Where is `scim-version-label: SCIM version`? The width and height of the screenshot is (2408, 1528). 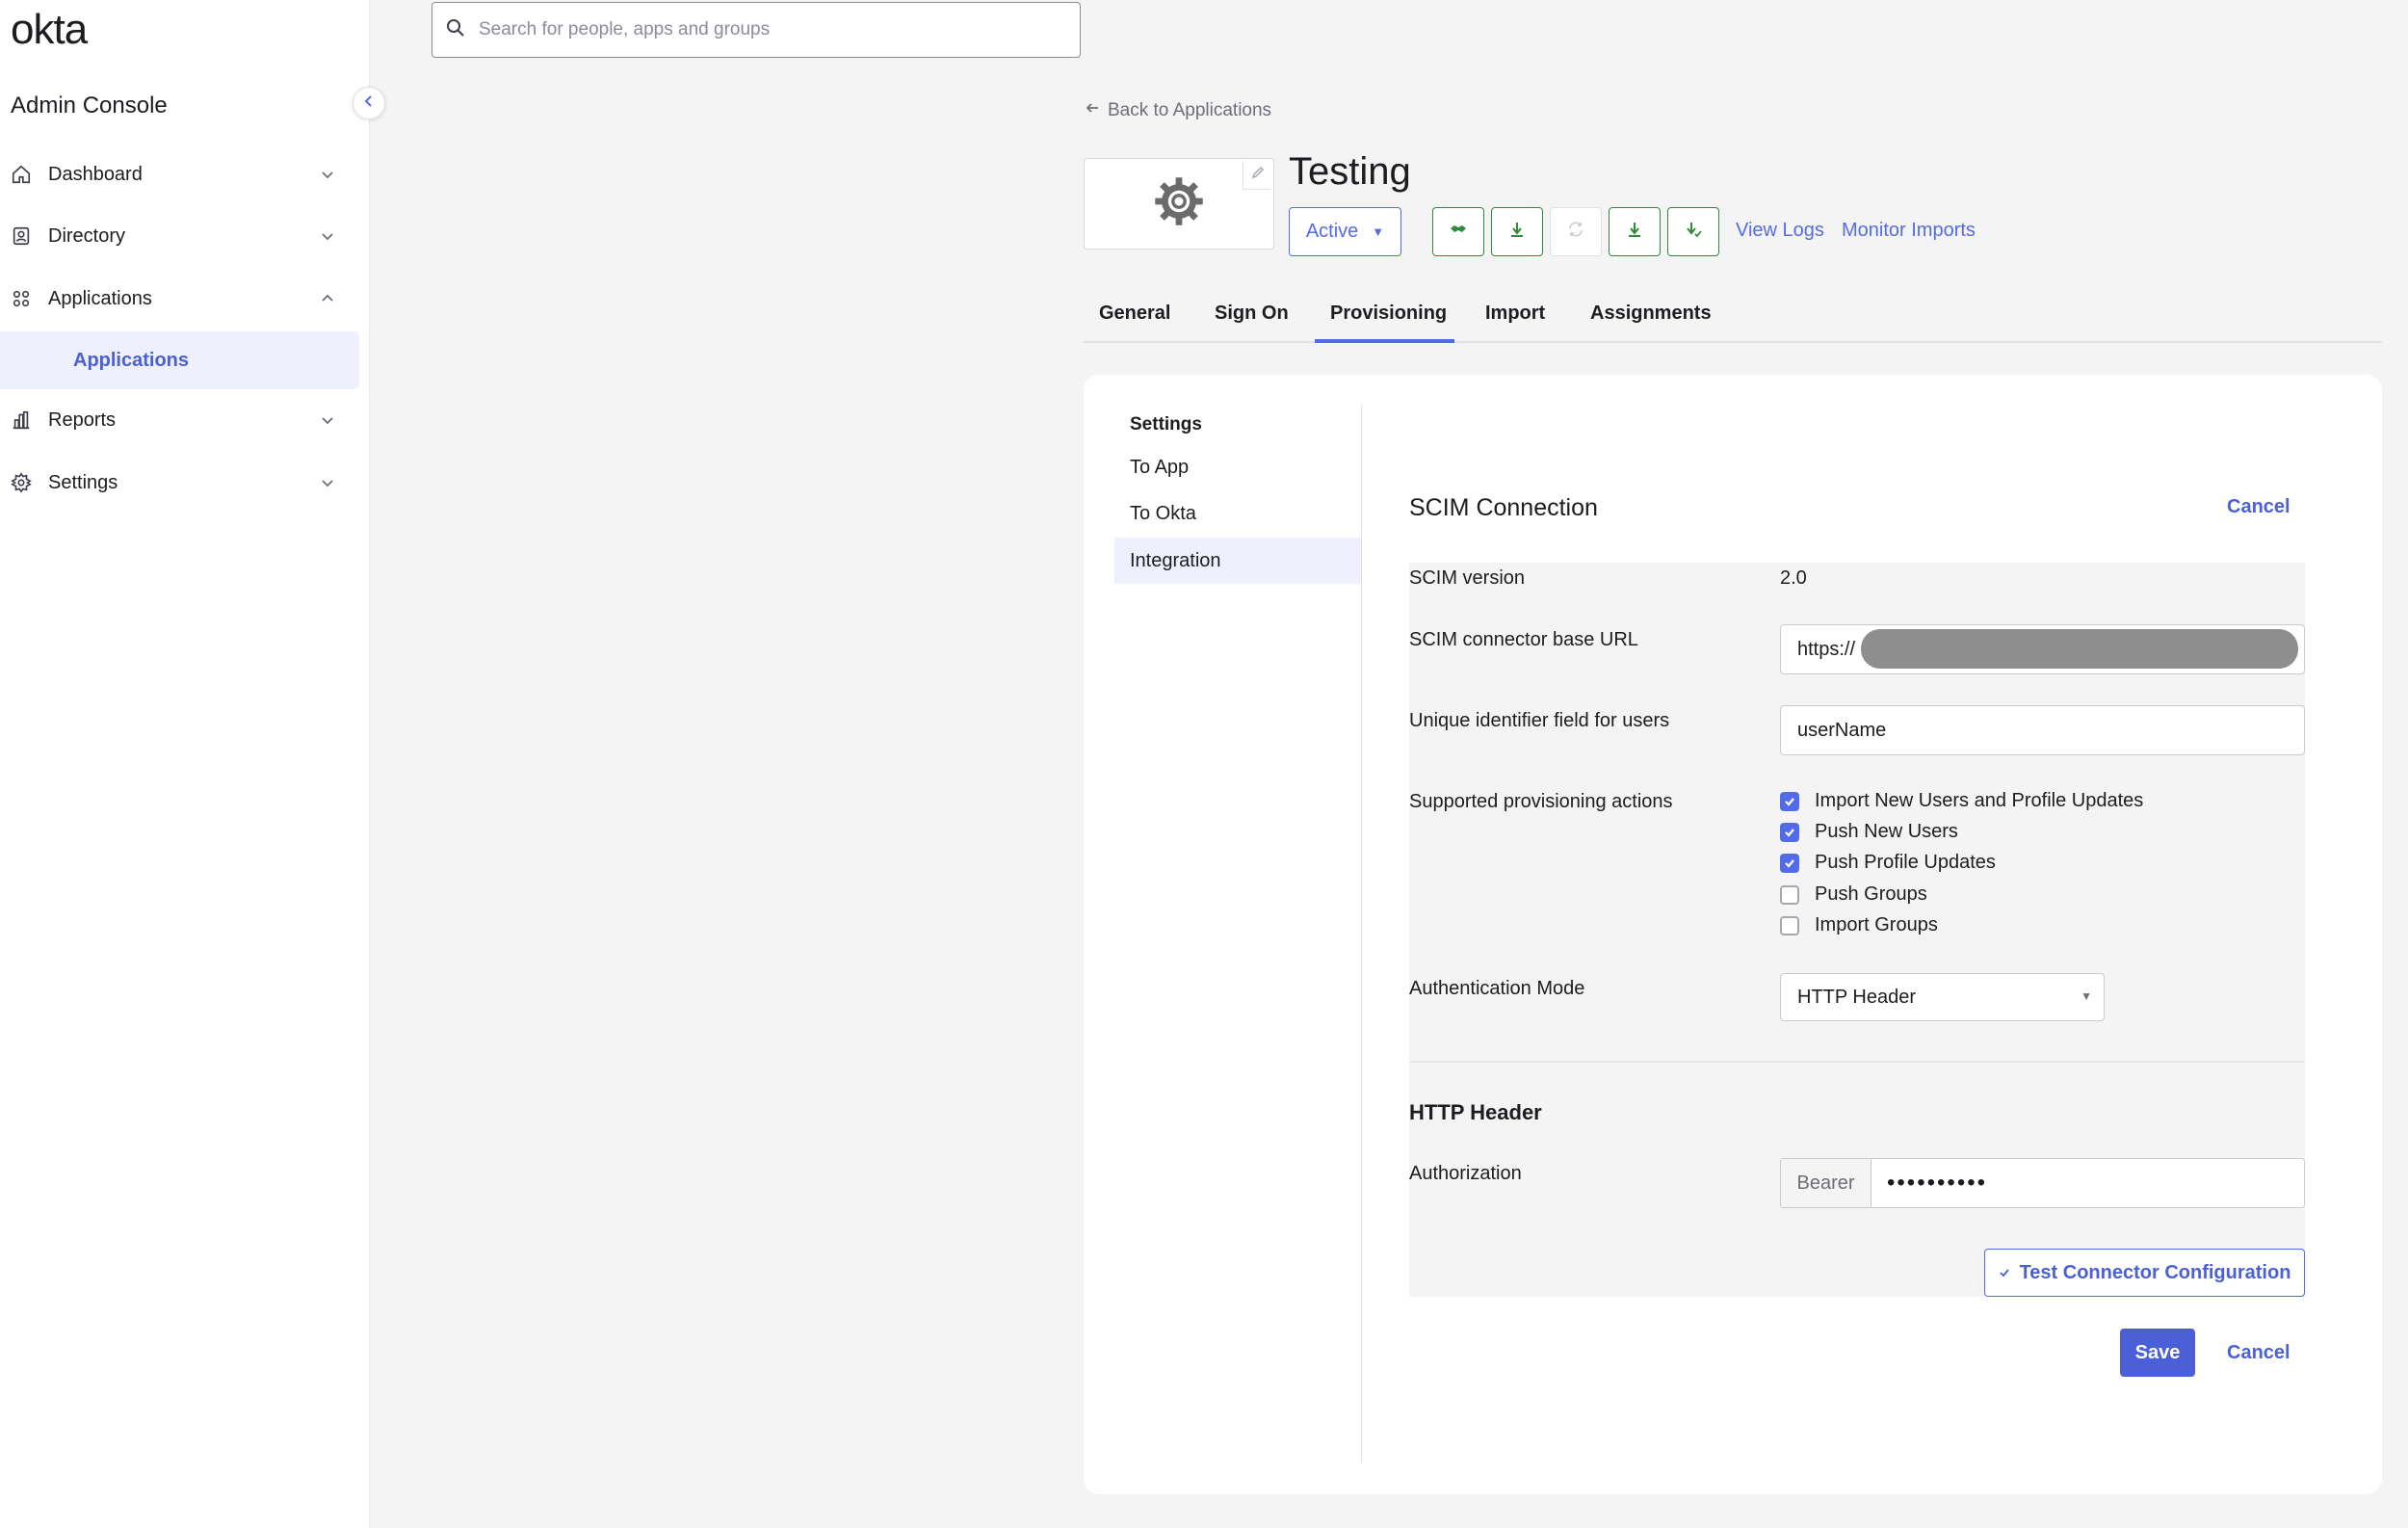 scim-version-label: SCIM version is located at coordinates (1467, 578).